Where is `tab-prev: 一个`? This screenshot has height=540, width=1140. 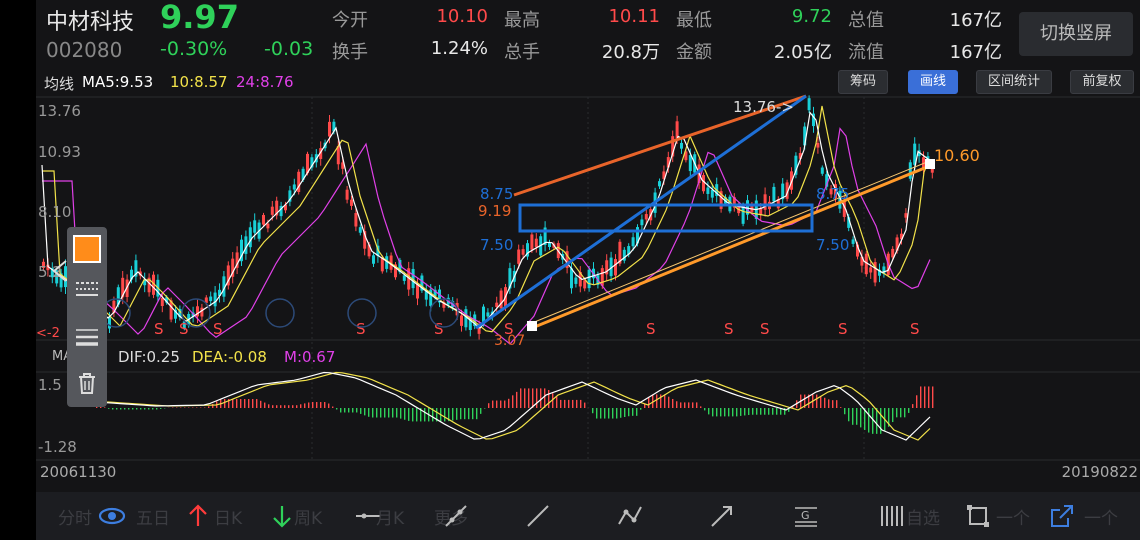 tab-prev: 一个 is located at coordinates (1013, 516).